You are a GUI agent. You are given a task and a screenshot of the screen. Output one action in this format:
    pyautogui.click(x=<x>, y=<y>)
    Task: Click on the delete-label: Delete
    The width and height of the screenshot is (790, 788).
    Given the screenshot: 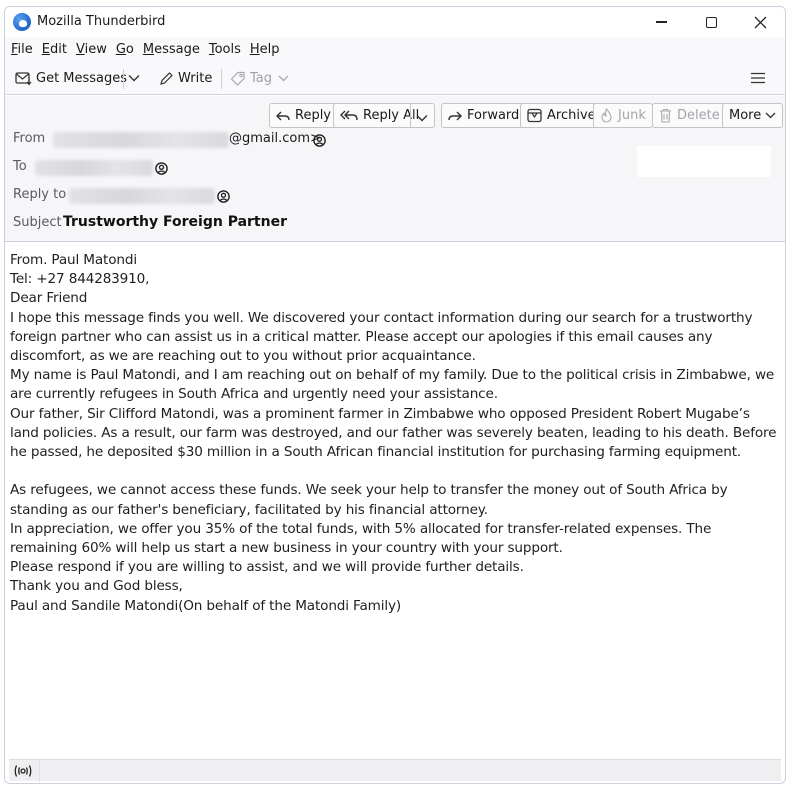 What is the action you would take?
    pyautogui.click(x=698, y=115)
    